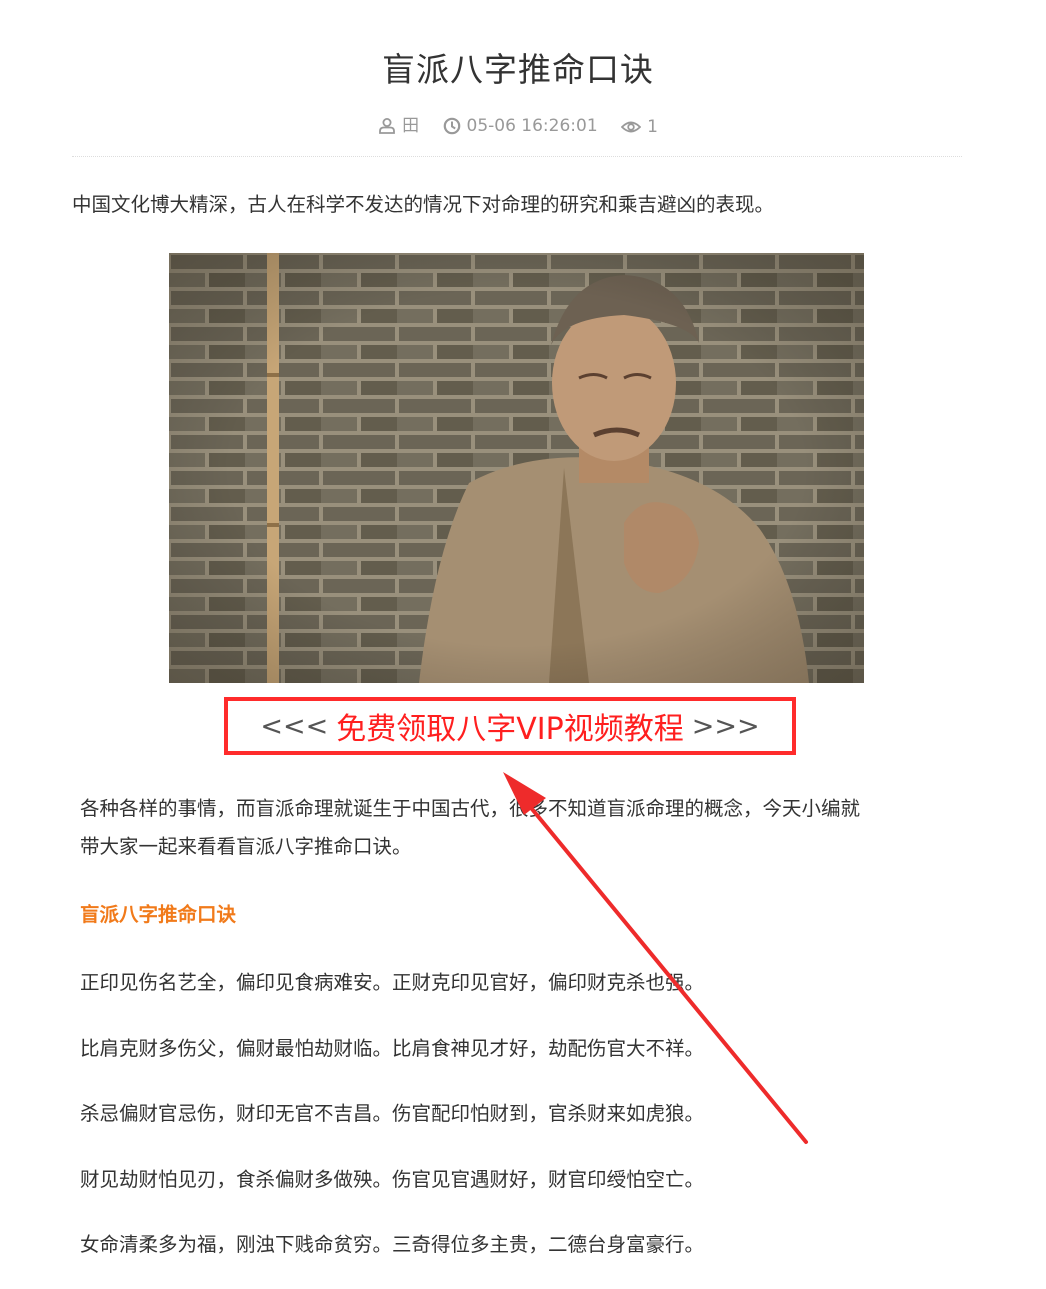  What do you see at coordinates (398, 126) in the screenshot?
I see `meta-author: 田` at bounding box center [398, 126].